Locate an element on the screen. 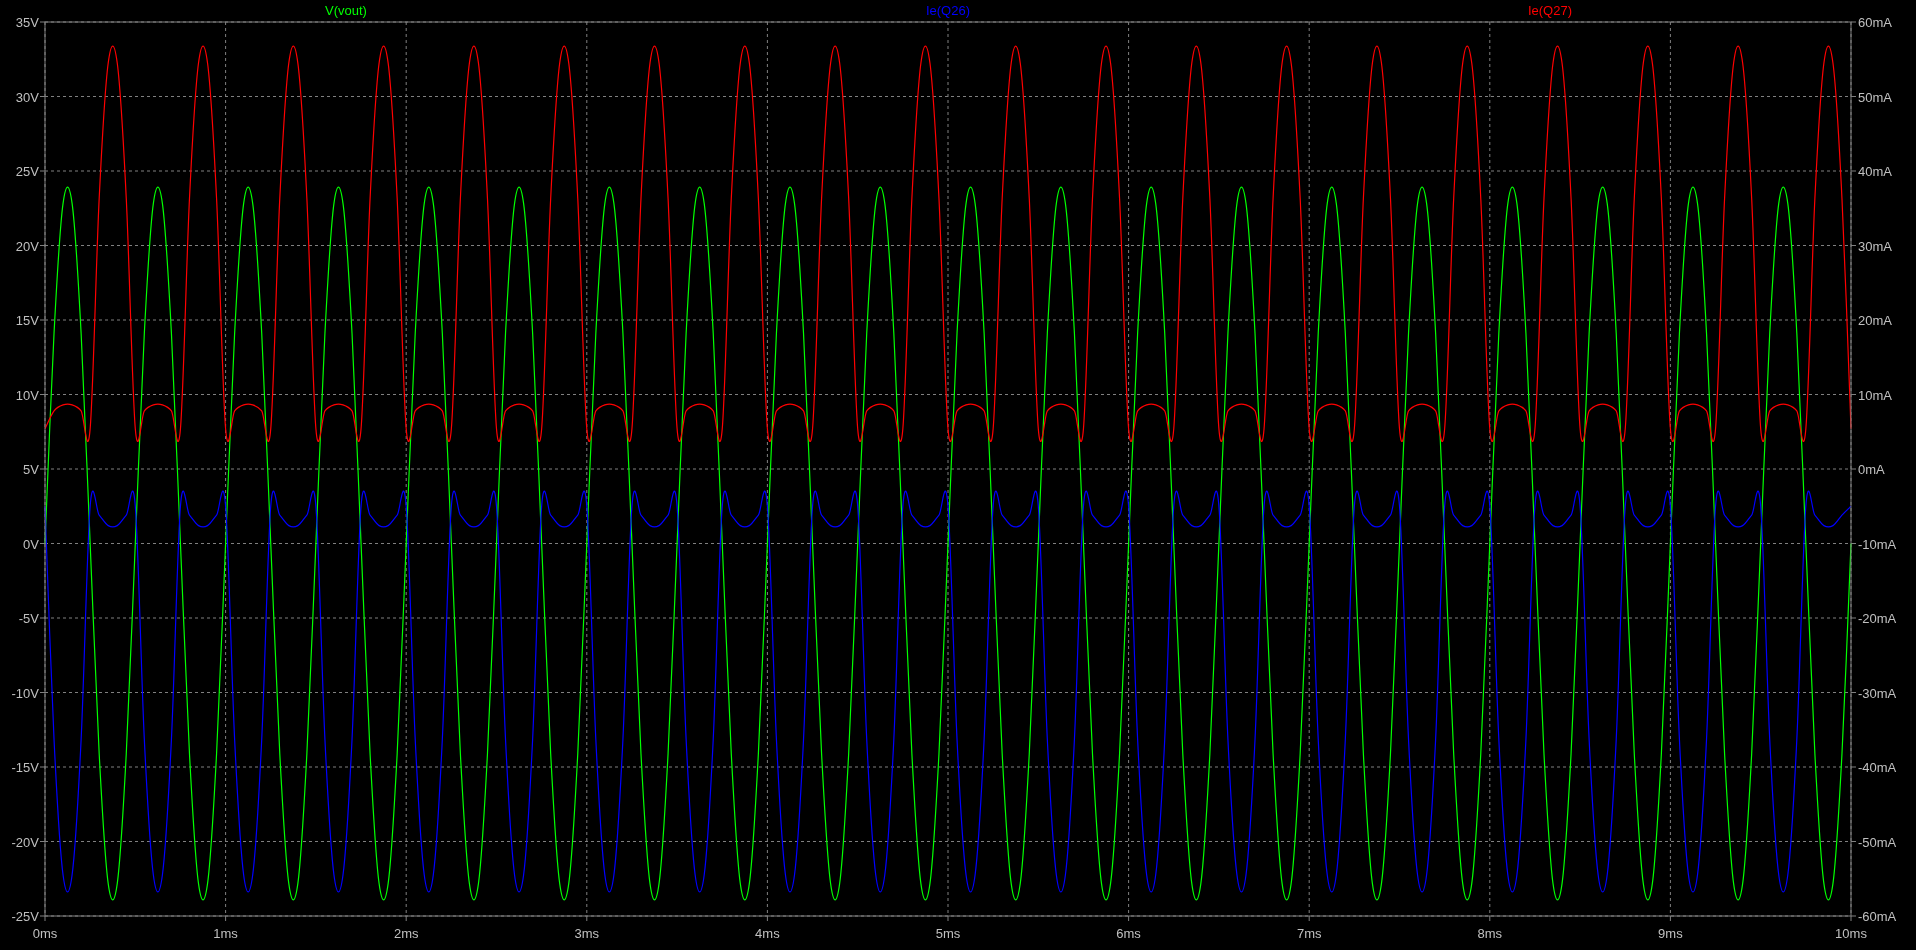  axis-label: 0mA is located at coordinates (1871, 469).